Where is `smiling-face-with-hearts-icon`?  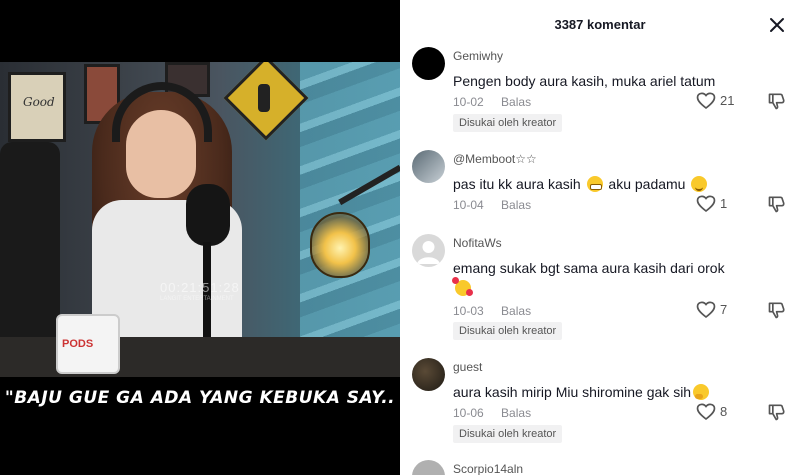
smiling-face-with-hearts-icon is located at coordinates (462, 286).